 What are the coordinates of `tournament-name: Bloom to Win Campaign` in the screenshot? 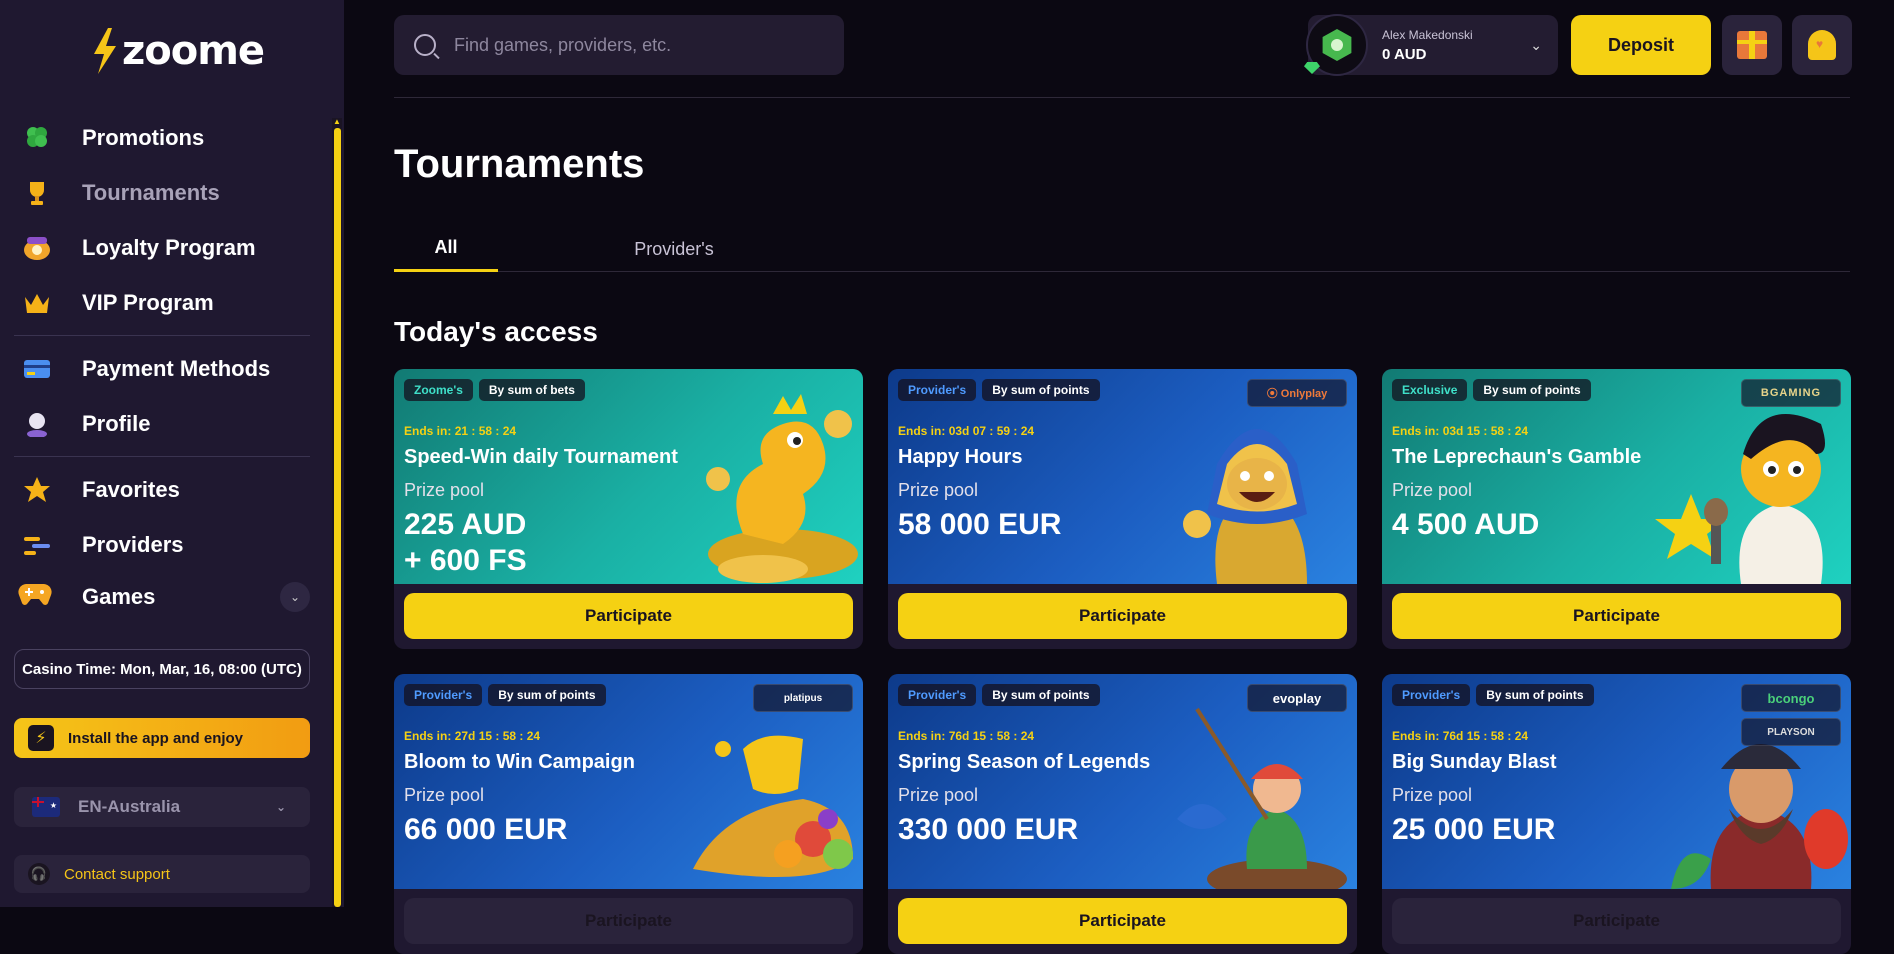 It's located at (519, 762).